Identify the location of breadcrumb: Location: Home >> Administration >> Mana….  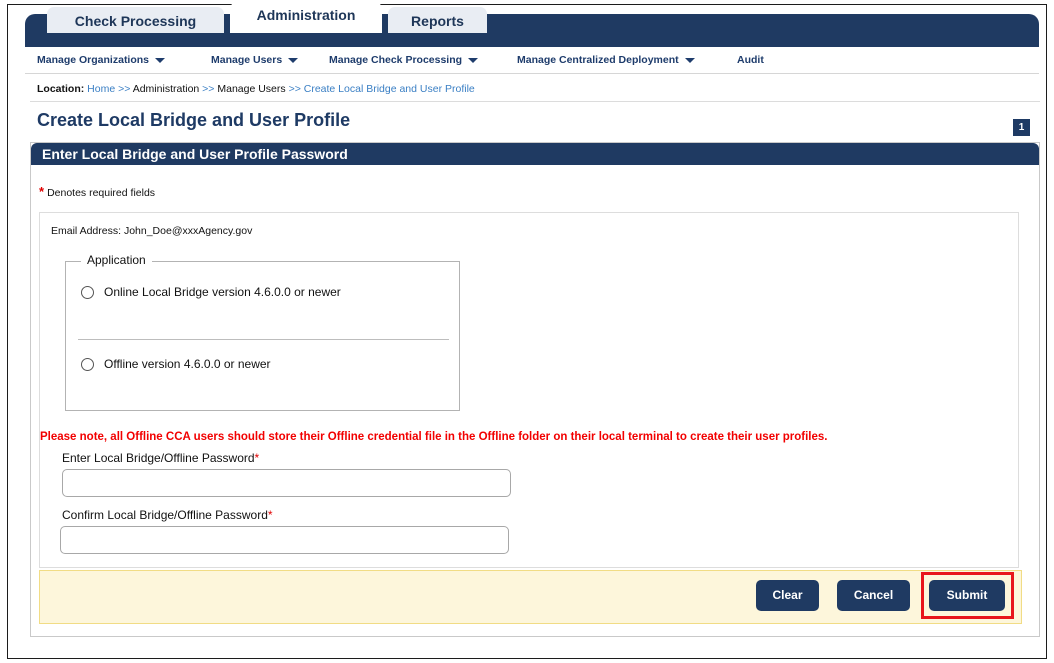
(256, 89).